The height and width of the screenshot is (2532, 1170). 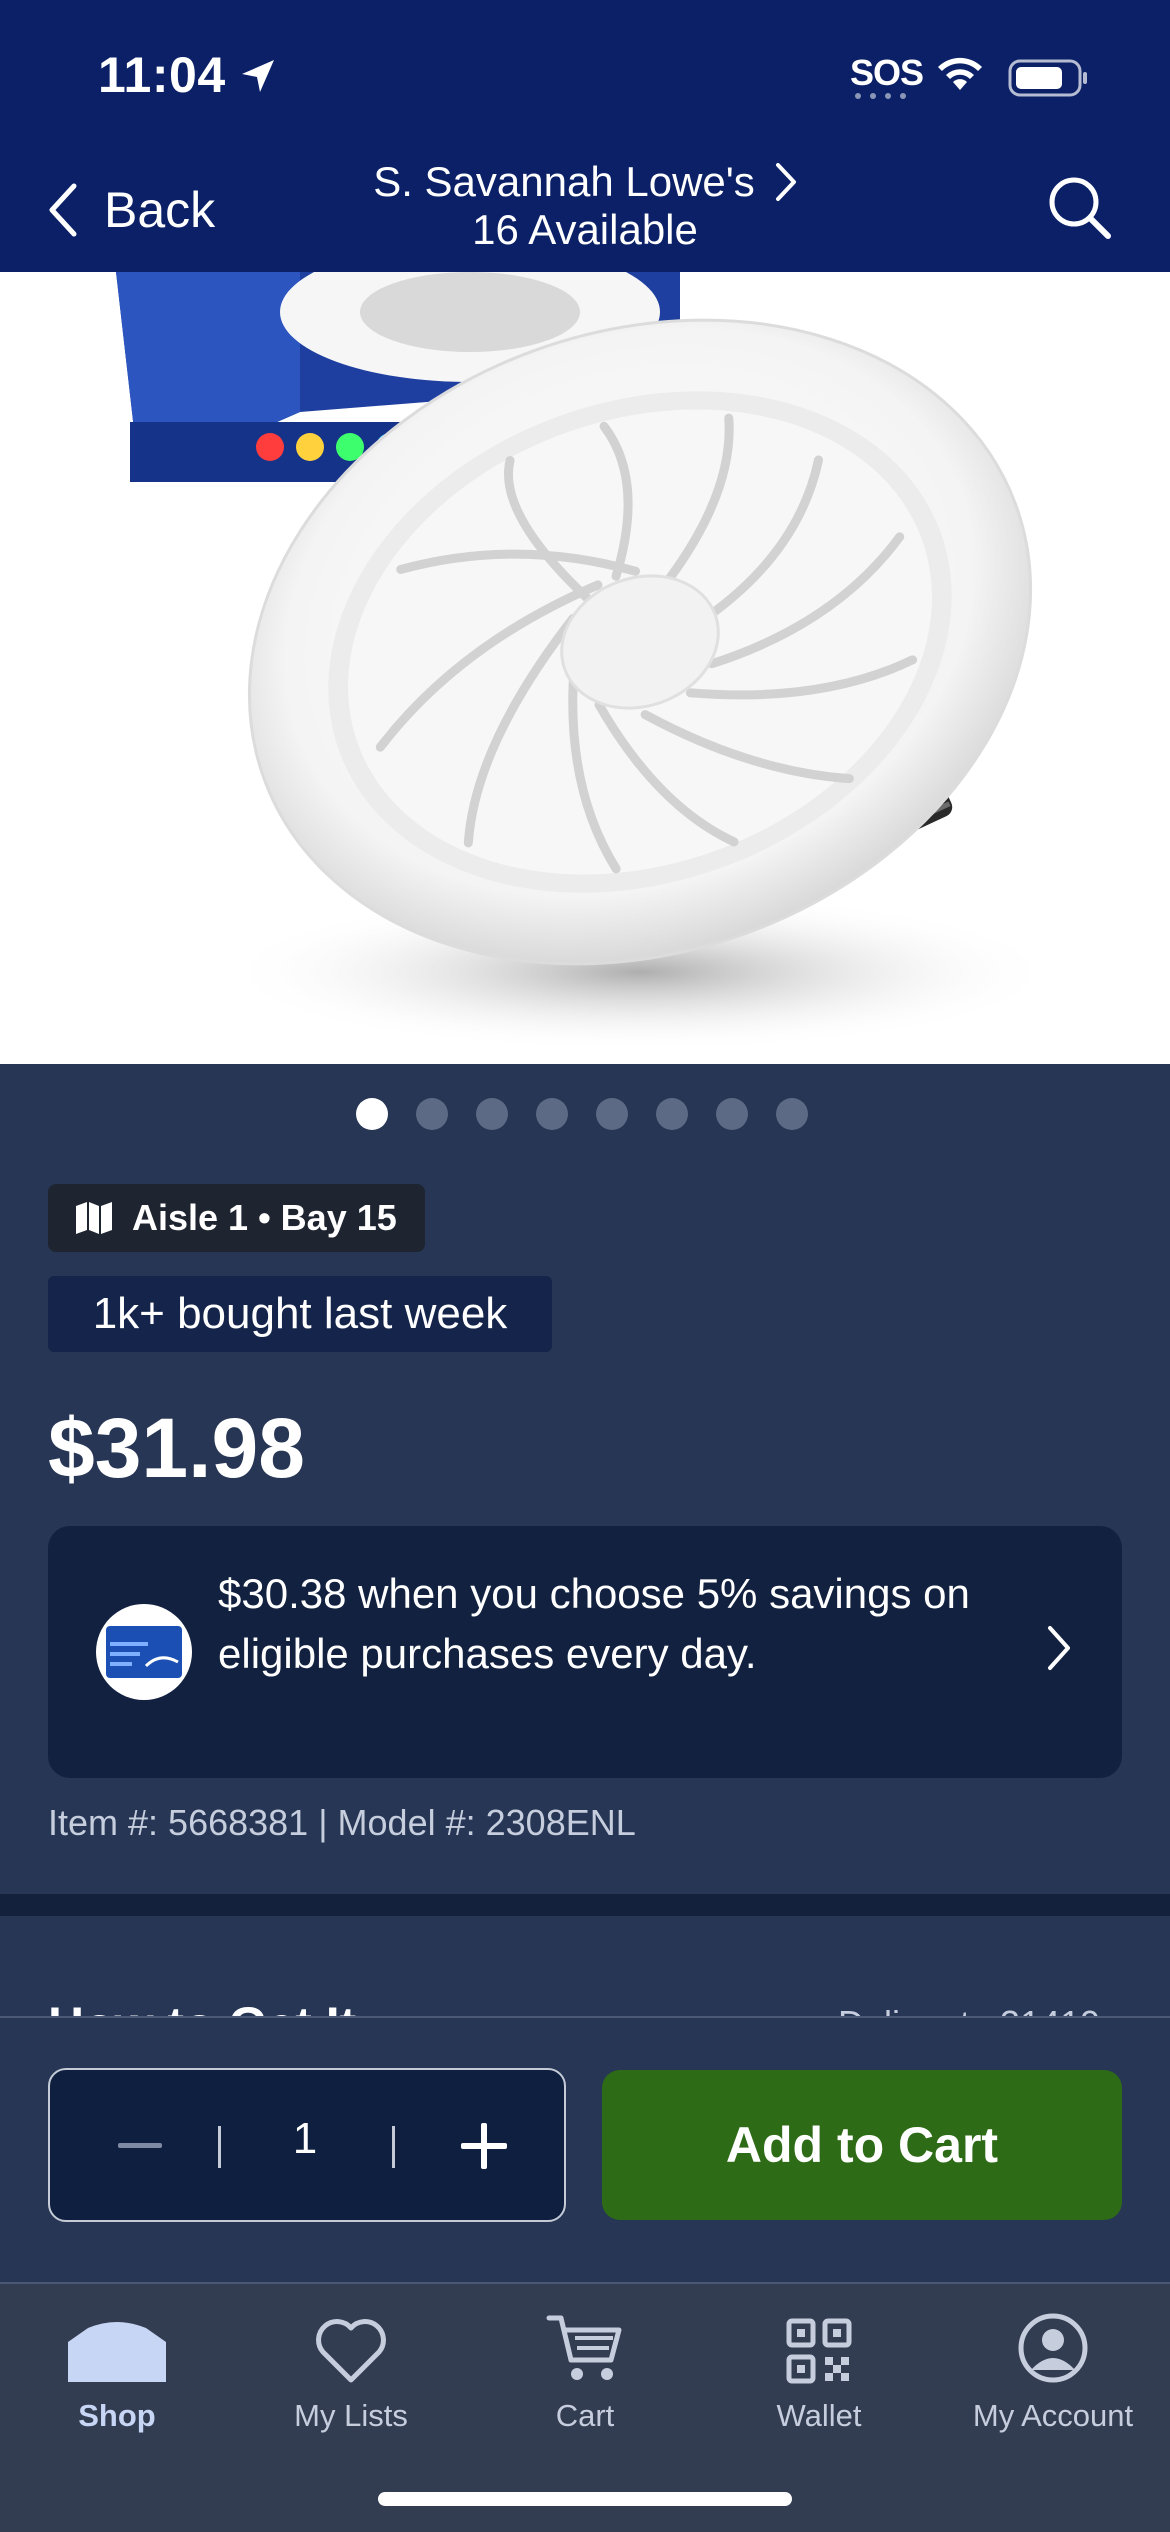 What do you see at coordinates (564, 181) in the screenshot?
I see `store-name: S. Savannah Lowe's` at bounding box center [564, 181].